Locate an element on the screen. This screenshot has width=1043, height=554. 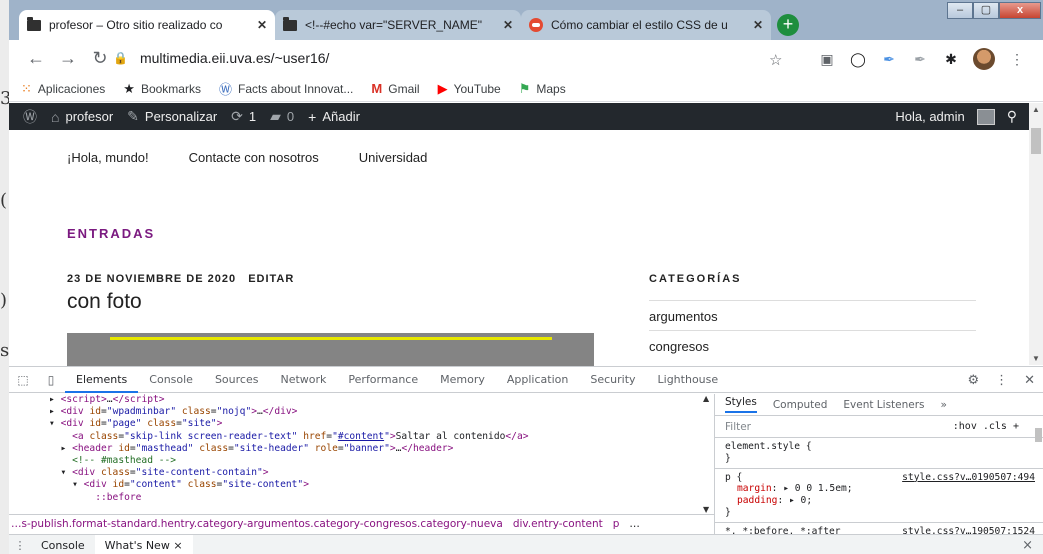
puzzle-extensions-icon: ✱ is located at coordinates (951, 59).